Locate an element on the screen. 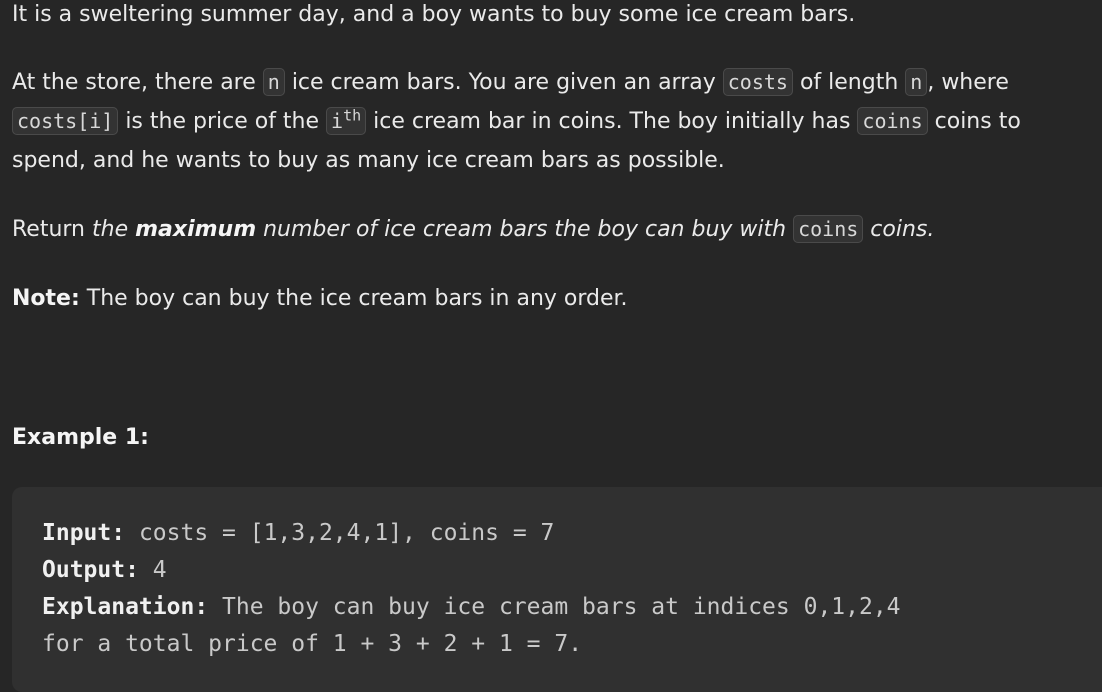 The height and width of the screenshot is (692, 1102). example-heading: Example 1: is located at coordinates (80, 437).